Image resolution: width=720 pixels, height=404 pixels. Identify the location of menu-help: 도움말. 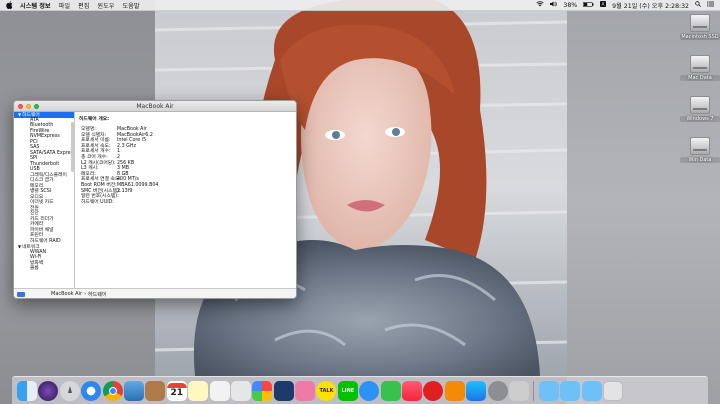
(130, 5).